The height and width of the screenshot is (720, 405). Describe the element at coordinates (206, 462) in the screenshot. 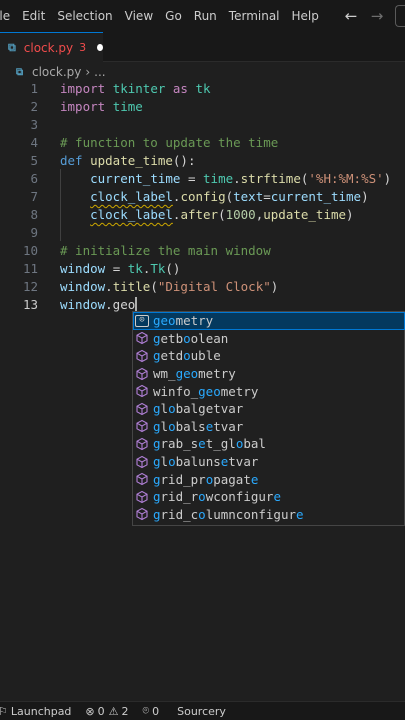

I see `suggestion-label: globalunsetvar` at that location.